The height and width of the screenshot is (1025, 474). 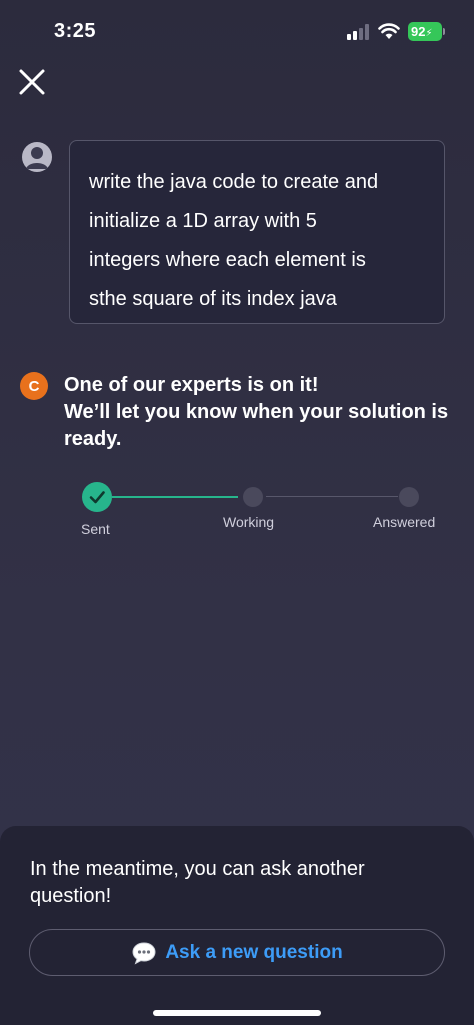 What do you see at coordinates (75, 31) in the screenshot?
I see `status-time: 3:25` at bounding box center [75, 31].